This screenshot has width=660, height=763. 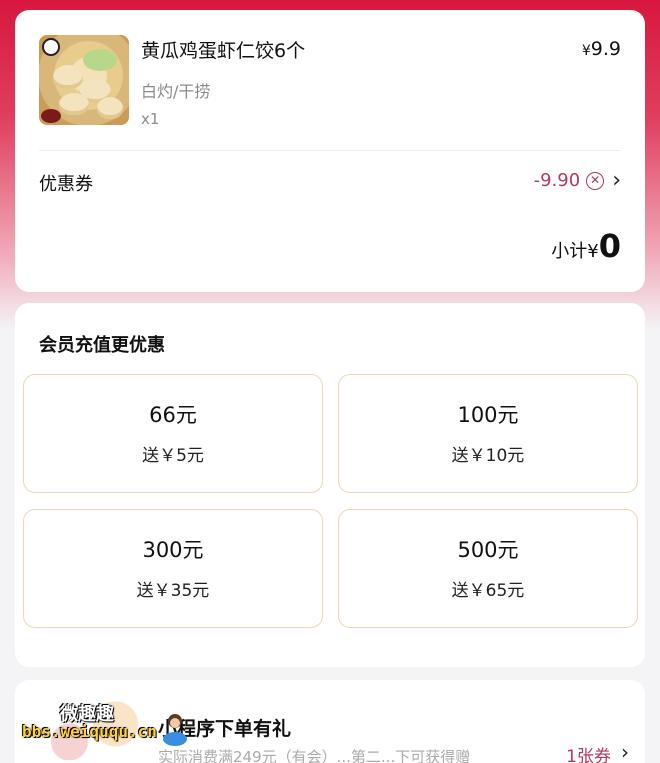 What do you see at coordinates (575, 251) in the screenshot?
I see `subtotal-label: 小计¥` at bounding box center [575, 251].